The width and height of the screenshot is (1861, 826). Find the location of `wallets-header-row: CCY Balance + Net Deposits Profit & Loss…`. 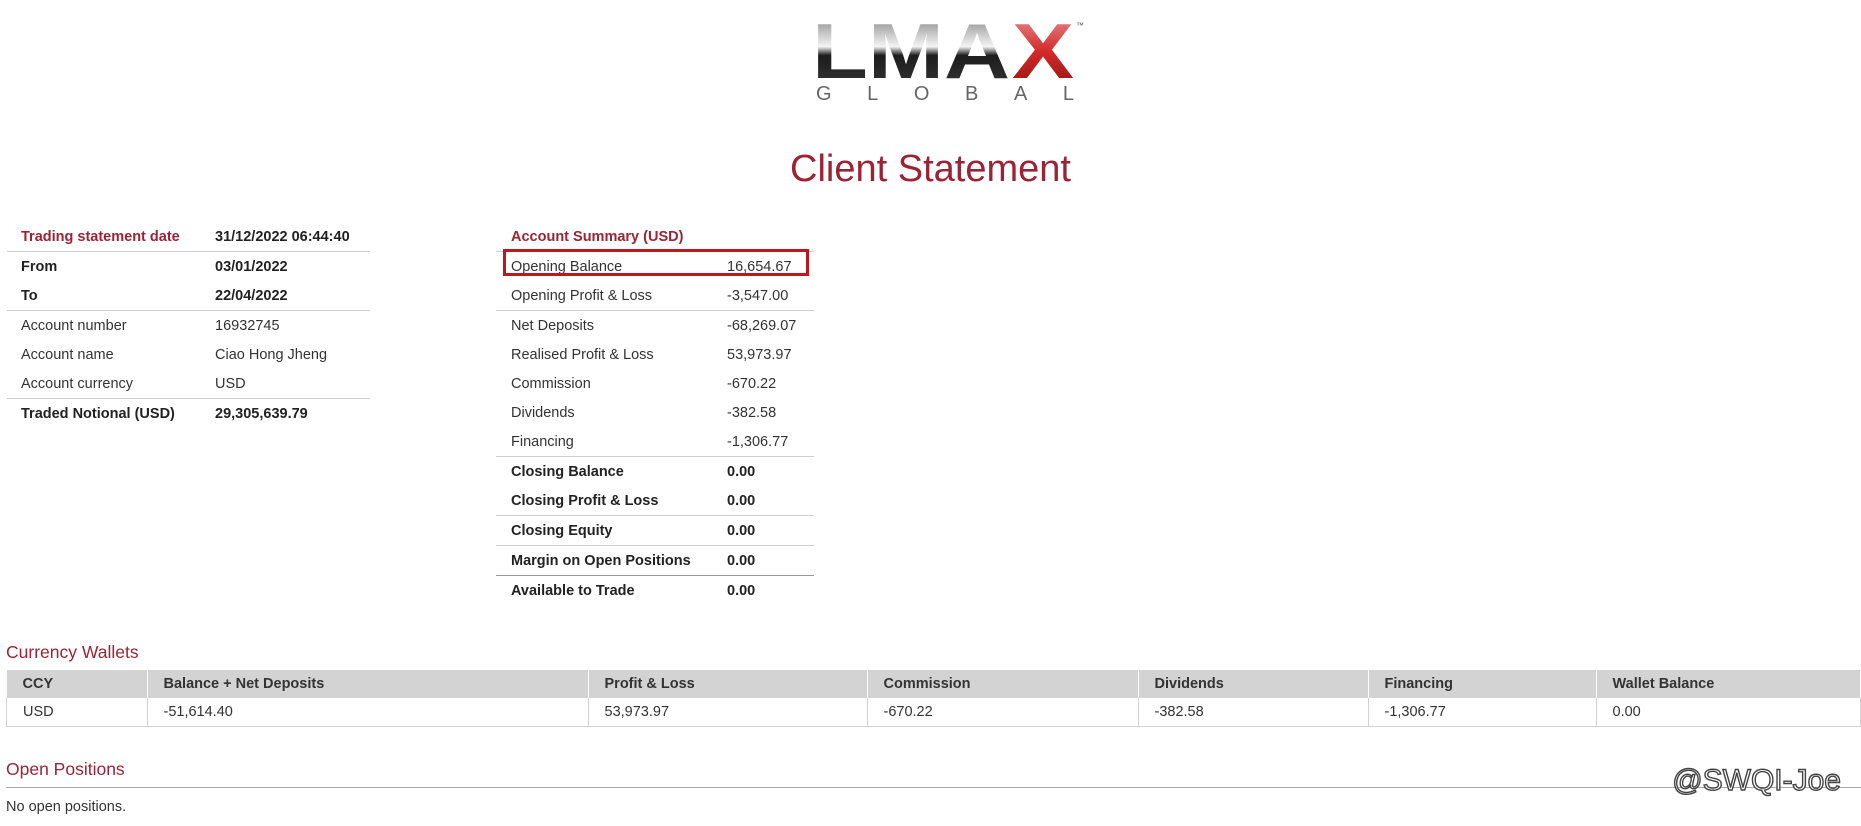

wallets-header-row: CCY Balance + Net Deposits Profit & Loss… is located at coordinates (933, 684).